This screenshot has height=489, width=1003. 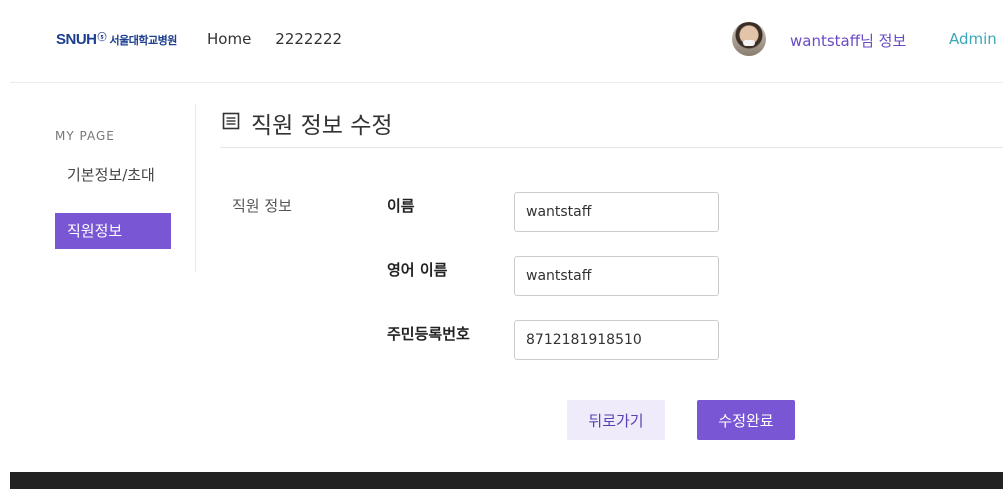 What do you see at coordinates (973, 39) in the screenshot?
I see `admin-link: Admin` at bounding box center [973, 39].